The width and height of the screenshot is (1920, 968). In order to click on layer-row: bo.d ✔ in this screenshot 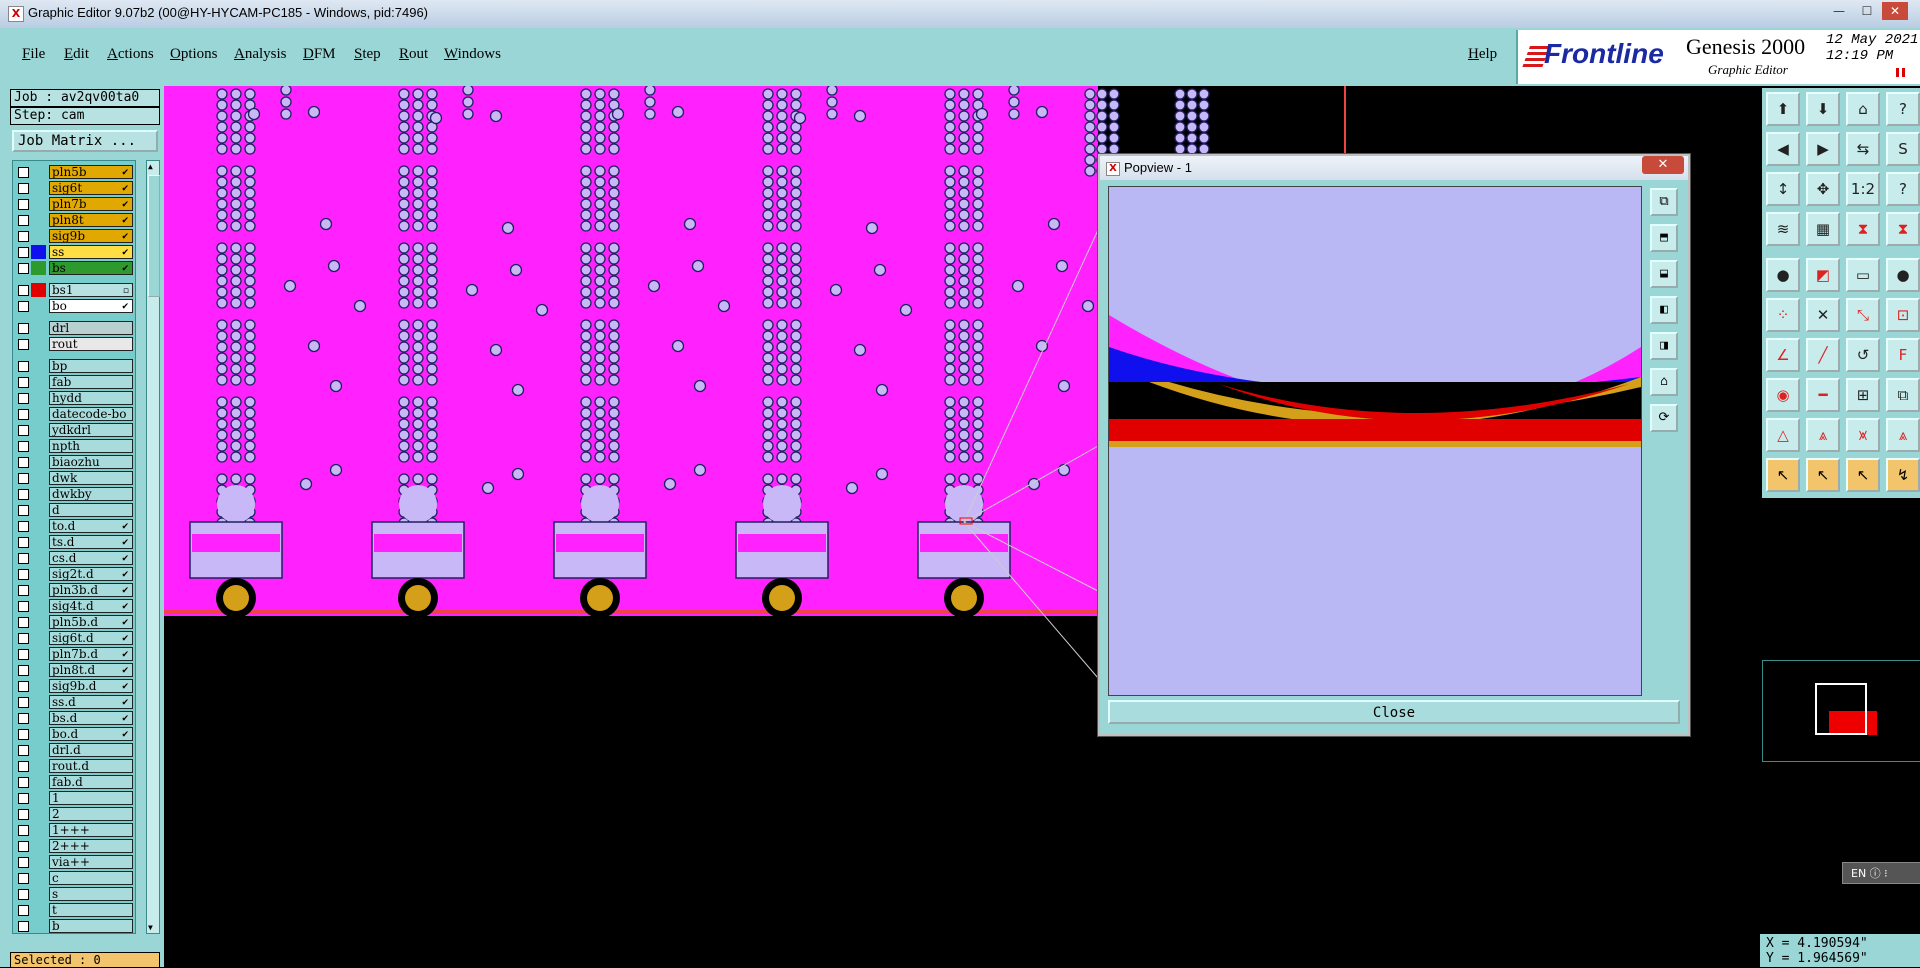, I will do `click(74, 734)`.